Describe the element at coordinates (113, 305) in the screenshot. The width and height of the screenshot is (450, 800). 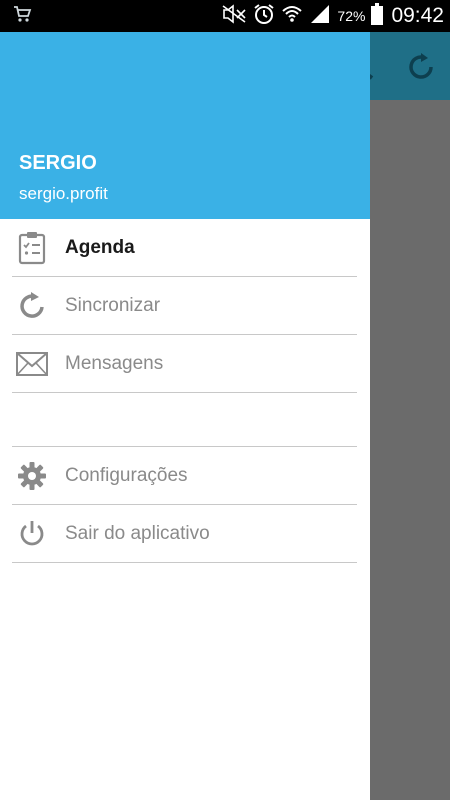
I see `menu-item-label: Sincronizar` at that location.